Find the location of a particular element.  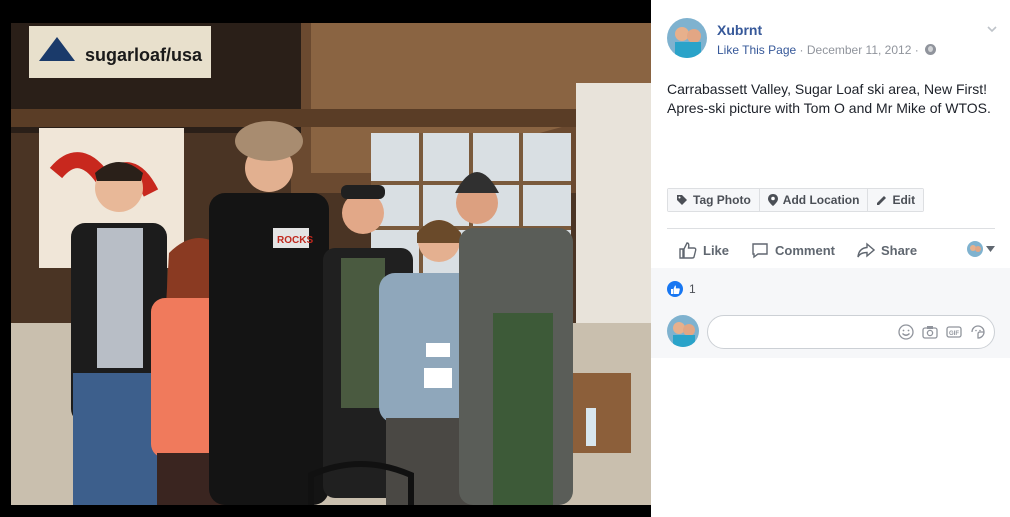

pencil-icon is located at coordinates (882, 200).